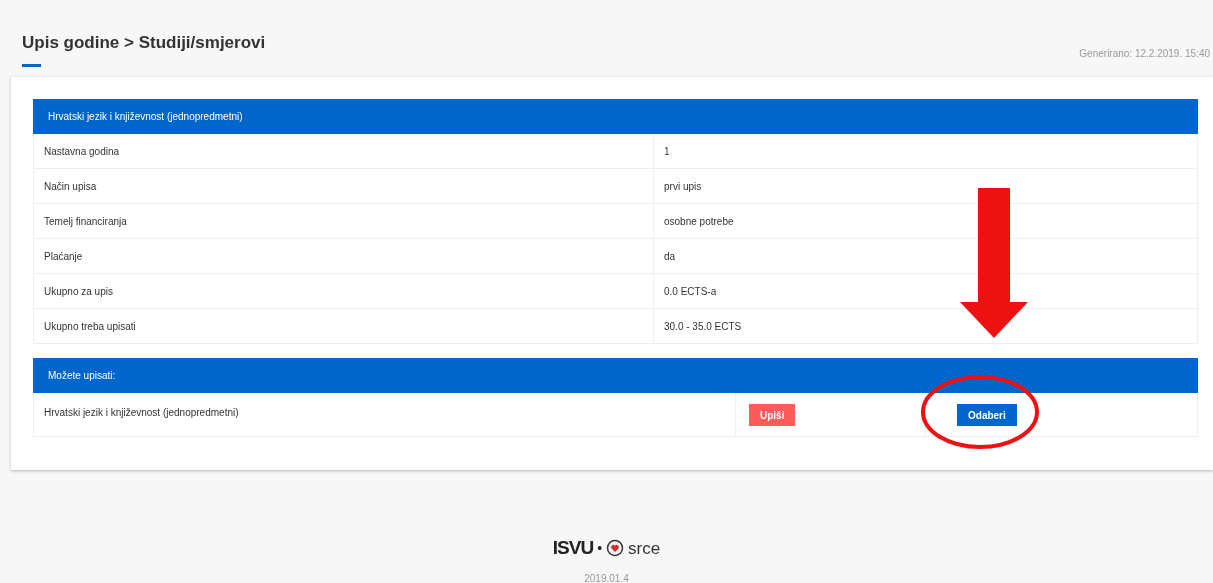 This screenshot has height=583, width=1213. Describe the element at coordinates (690, 291) in the screenshot. I see `table-cell-text: 0.0 ECTS-a` at that location.